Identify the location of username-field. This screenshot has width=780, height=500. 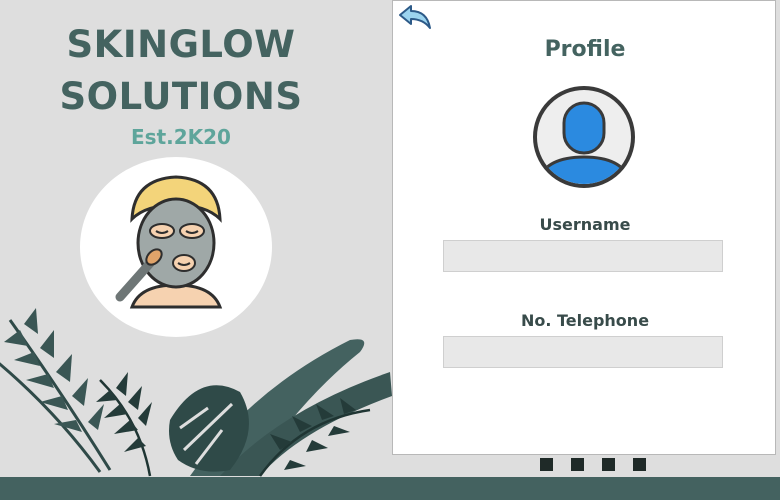
(583, 256).